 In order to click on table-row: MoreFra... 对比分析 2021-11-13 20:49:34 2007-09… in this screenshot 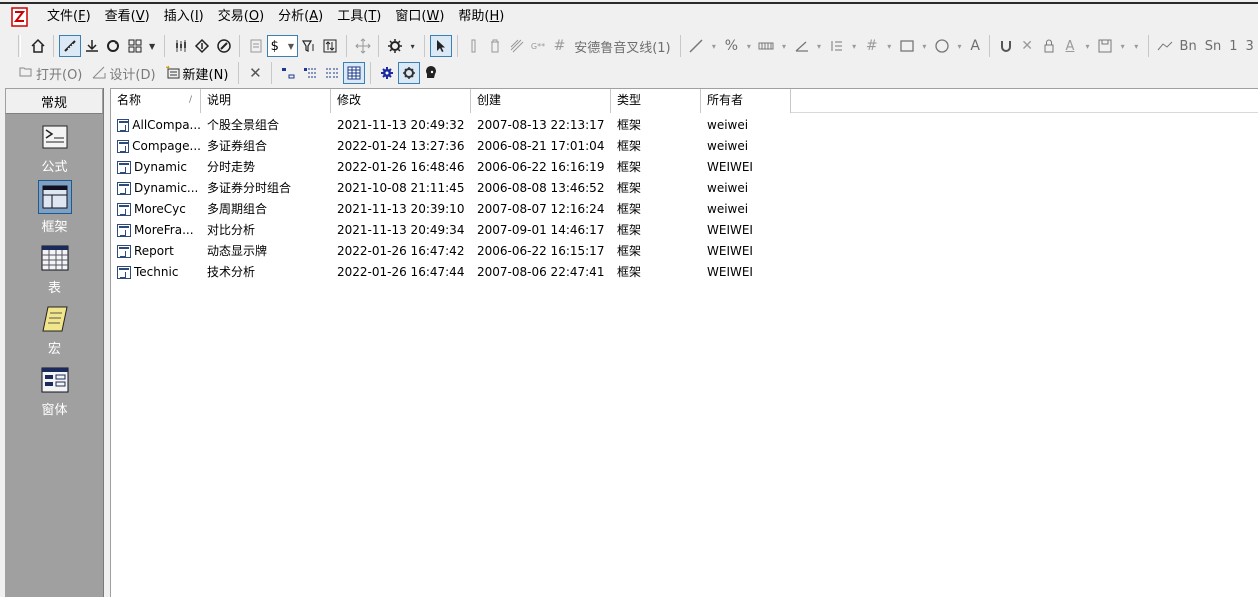, I will do `click(451, 230)`.